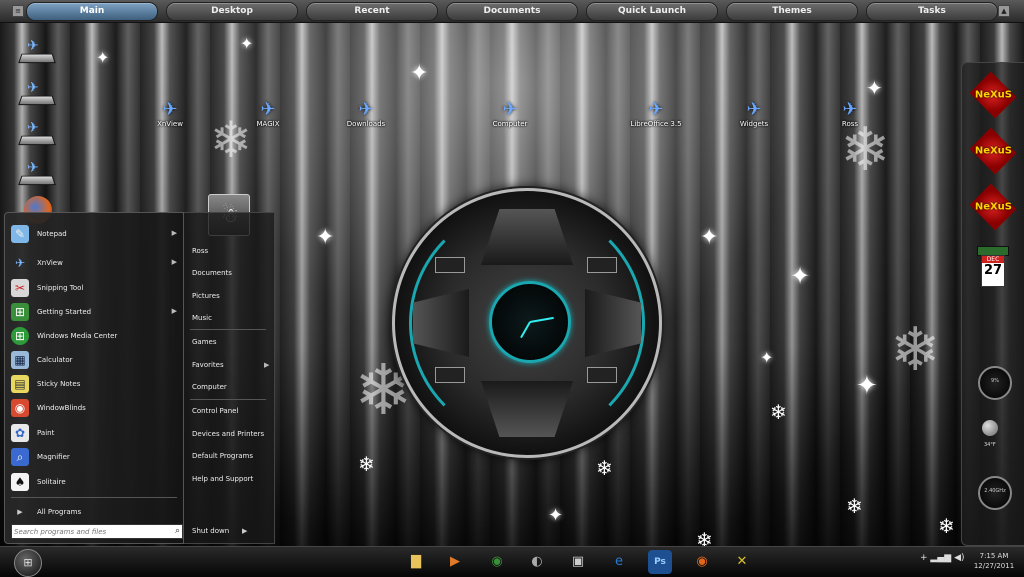 The image size is (1024, 577). I want to click on program-snipping-tool: ✂ Snipping Tool, so click(94, 288).